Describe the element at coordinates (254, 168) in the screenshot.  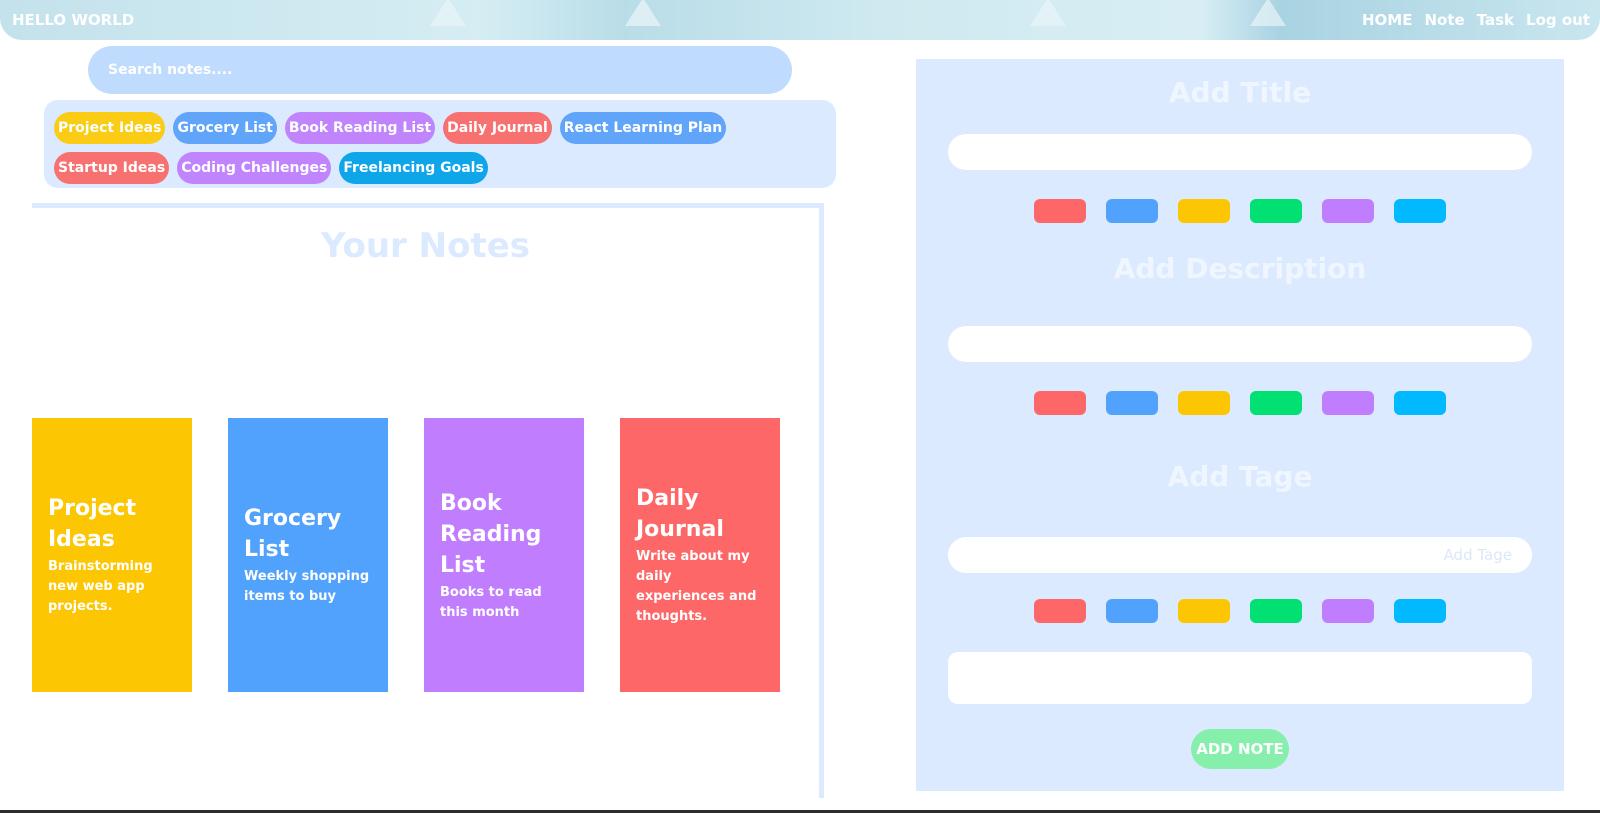
I see `tag-chip: Coding Challenges` at that location.